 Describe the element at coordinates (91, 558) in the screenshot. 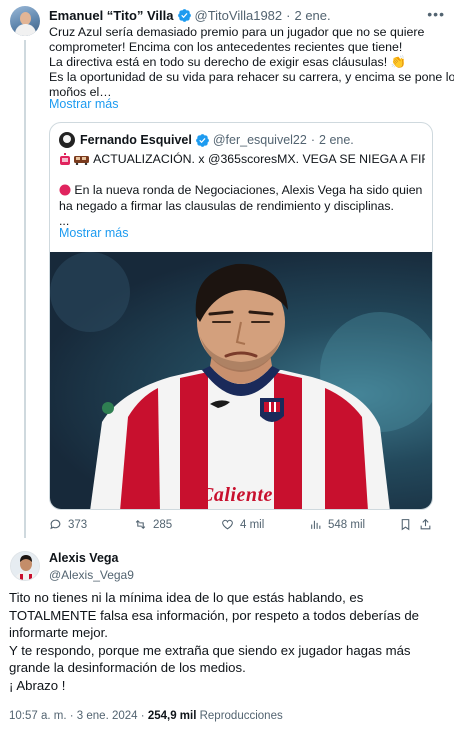

I see `reply-author-name: Alexis Vega` at that location.